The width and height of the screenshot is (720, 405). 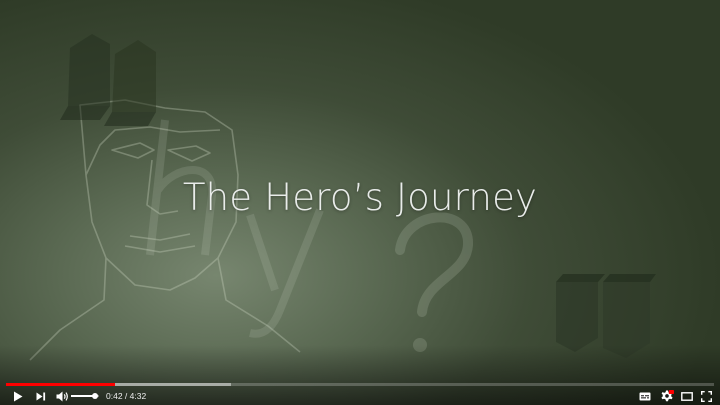 I want to click on settings-icon, so click(x=667, y=395).